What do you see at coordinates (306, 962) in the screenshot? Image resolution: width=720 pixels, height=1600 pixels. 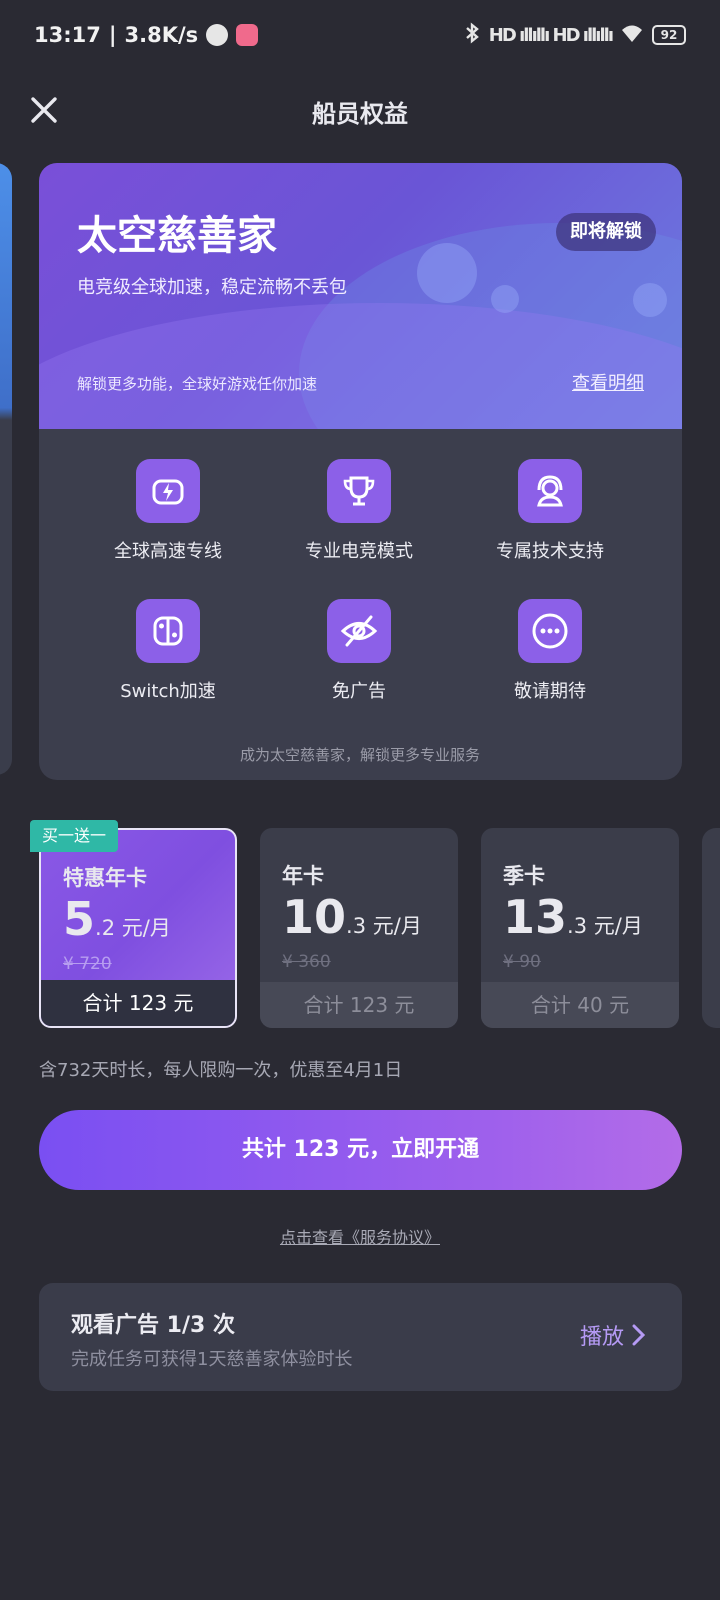 I see `plan-original-price: ¥ 360` at bounding box center [306, 962].